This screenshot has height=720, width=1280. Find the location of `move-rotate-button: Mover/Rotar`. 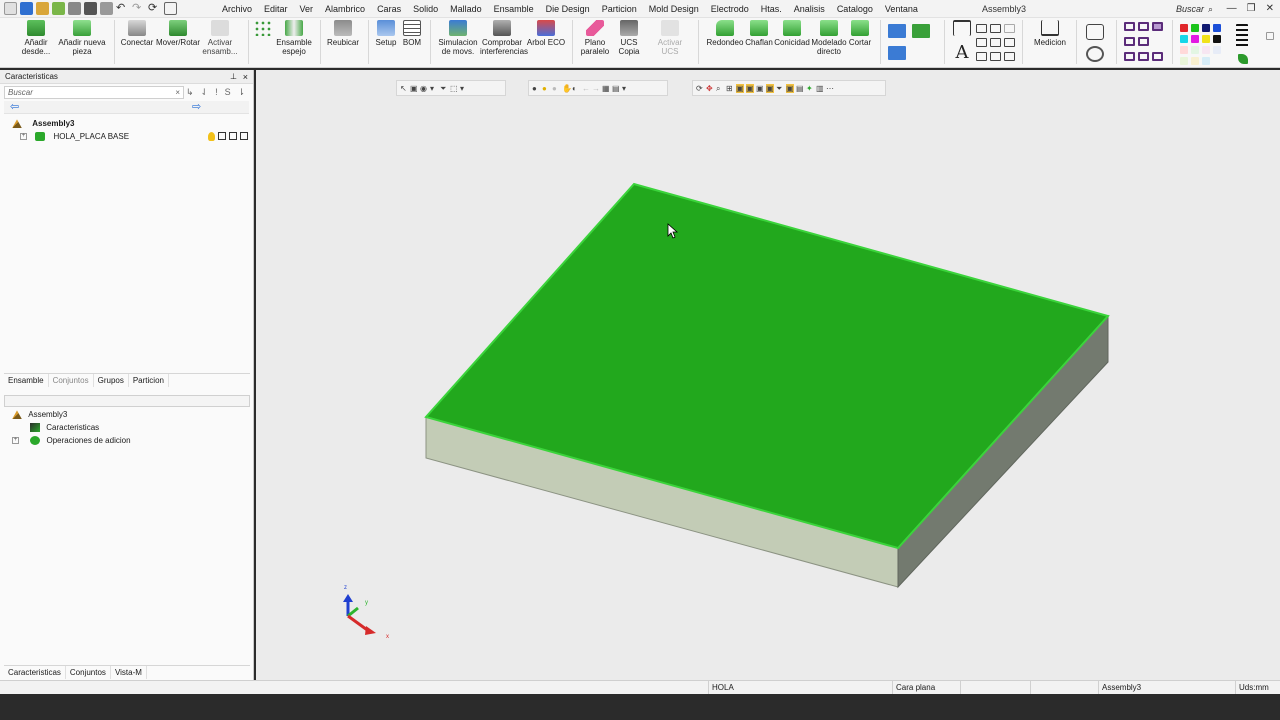

move-rotate-button: Mover/Rotar is located at coordinates (178, 33).